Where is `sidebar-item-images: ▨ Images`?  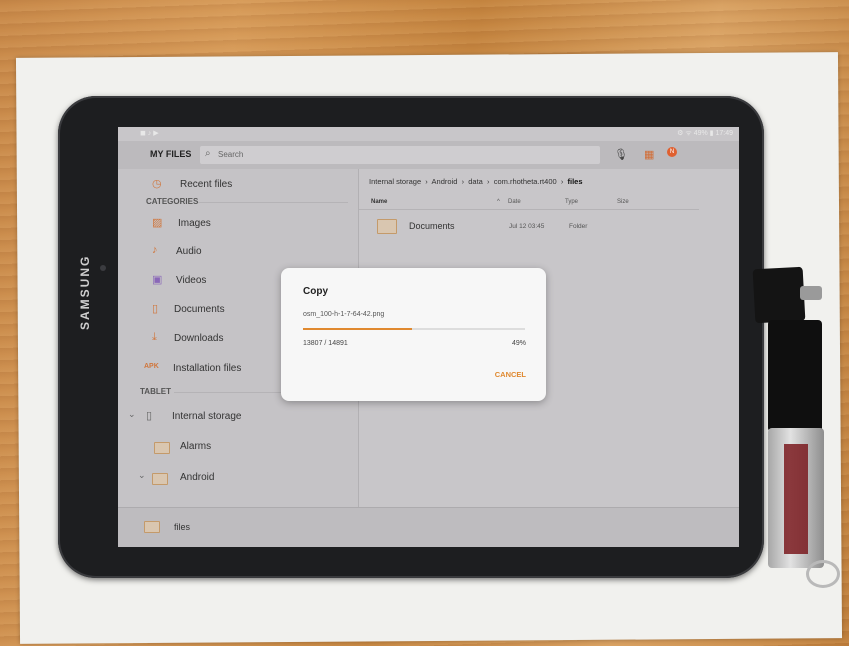 sidebar-item-images: ▨ Images is located at coordinates (238, 224).